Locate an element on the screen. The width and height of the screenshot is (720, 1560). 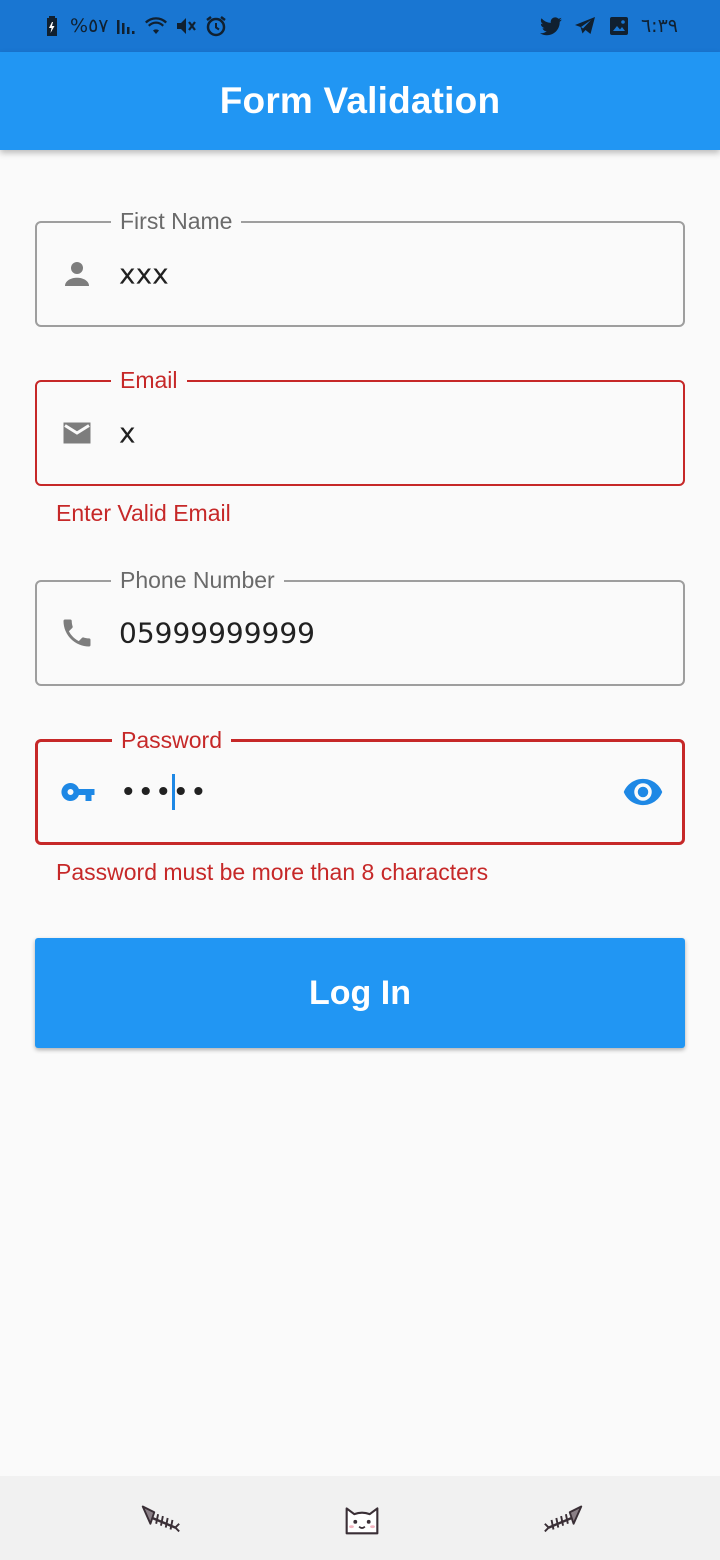
first-name-field: First Name xxx is located at coordinates (360, 266).